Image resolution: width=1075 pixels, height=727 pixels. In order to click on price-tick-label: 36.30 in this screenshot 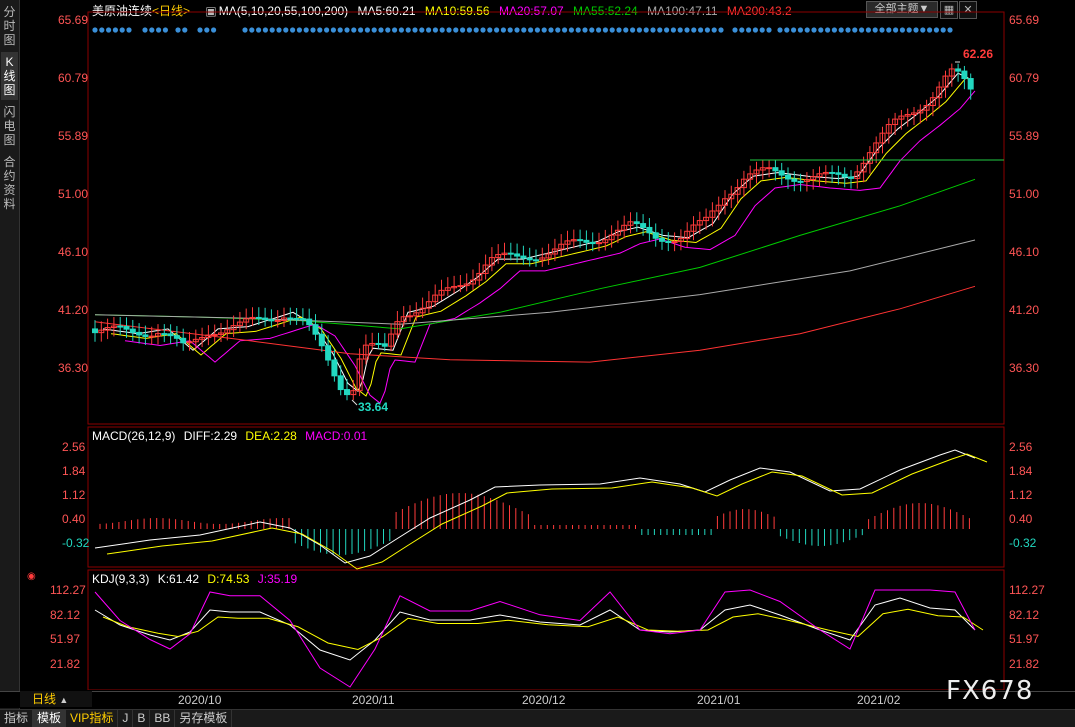, I will do `click(73, 368)`.